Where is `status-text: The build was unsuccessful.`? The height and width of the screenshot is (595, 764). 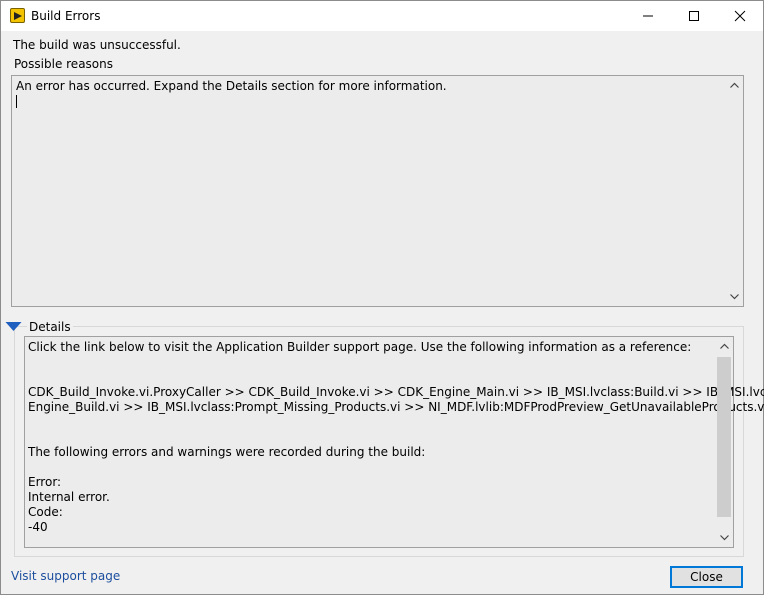 status-text: The build was unsuccessful. is located at coordinates (97, 45).